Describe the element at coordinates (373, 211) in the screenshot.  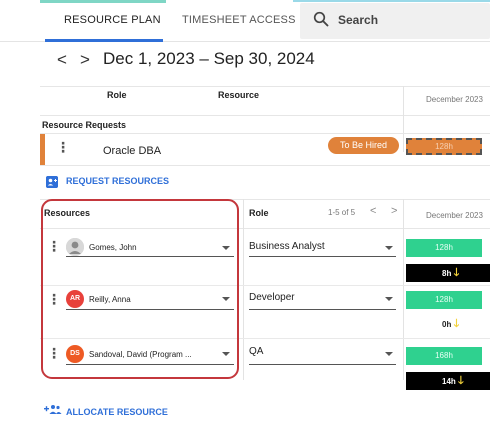
I see `page-prev-button: <` at that location.